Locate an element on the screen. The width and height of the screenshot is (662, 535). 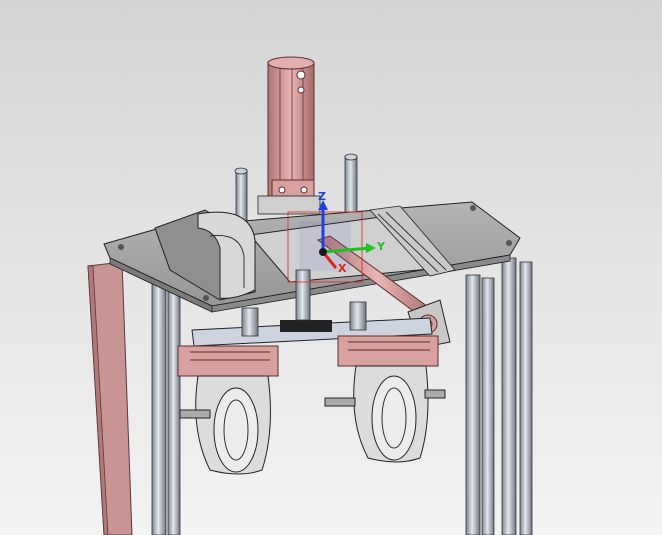
left-post-column is located at coordinates (110, 398).